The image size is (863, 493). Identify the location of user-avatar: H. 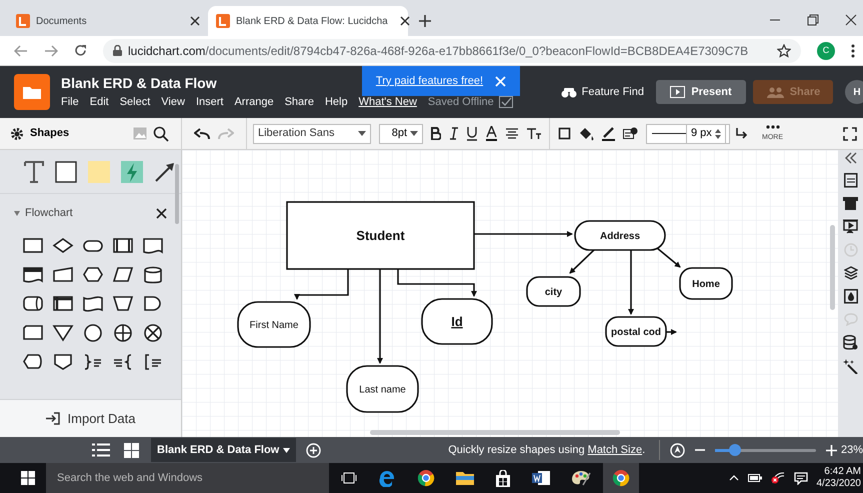
(854, 92).